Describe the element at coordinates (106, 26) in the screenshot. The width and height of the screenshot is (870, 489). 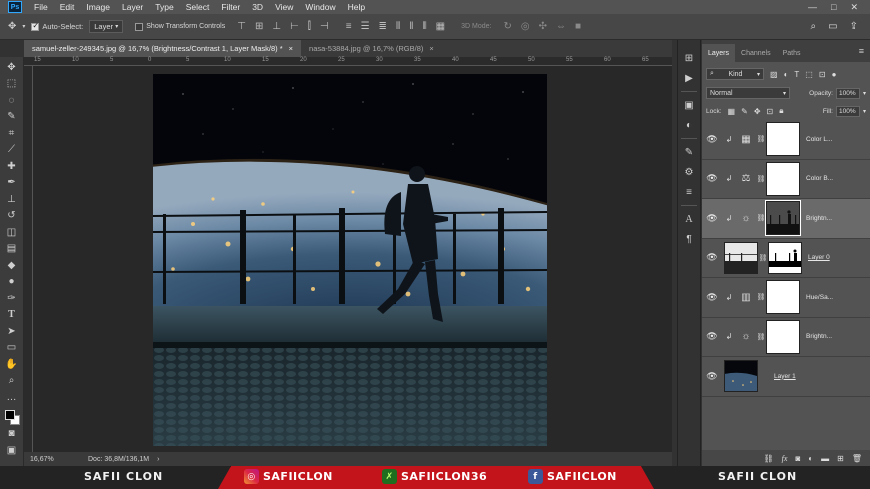
I see `auto-select-target-select: Layer ▾` at that location.